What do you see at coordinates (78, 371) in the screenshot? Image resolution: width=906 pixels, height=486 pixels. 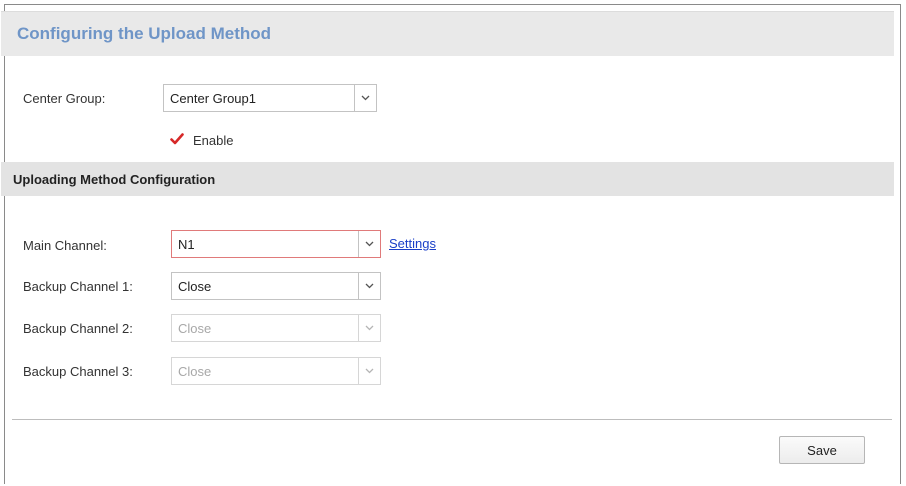 I see `backup-channel-3-label: Backup Channel 3:` at bounding box center [78, 371].